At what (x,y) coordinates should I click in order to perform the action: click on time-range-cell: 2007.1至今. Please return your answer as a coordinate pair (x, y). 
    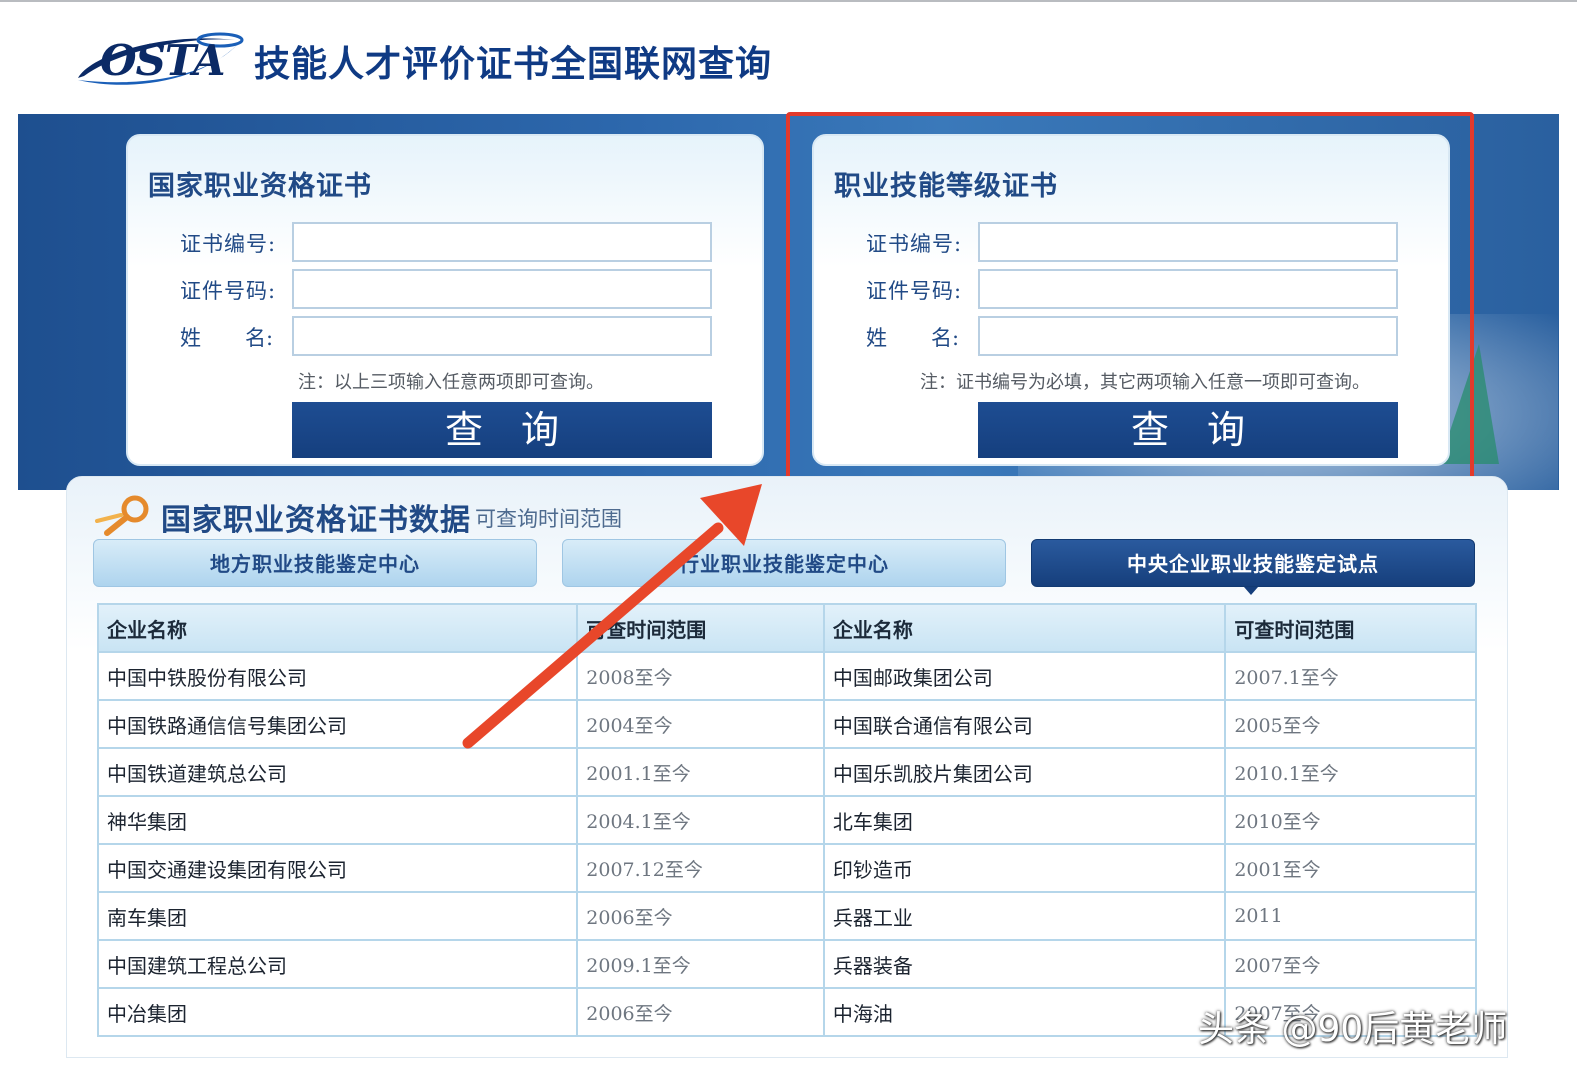
    Looking at the image, I should click on (1350, 676).